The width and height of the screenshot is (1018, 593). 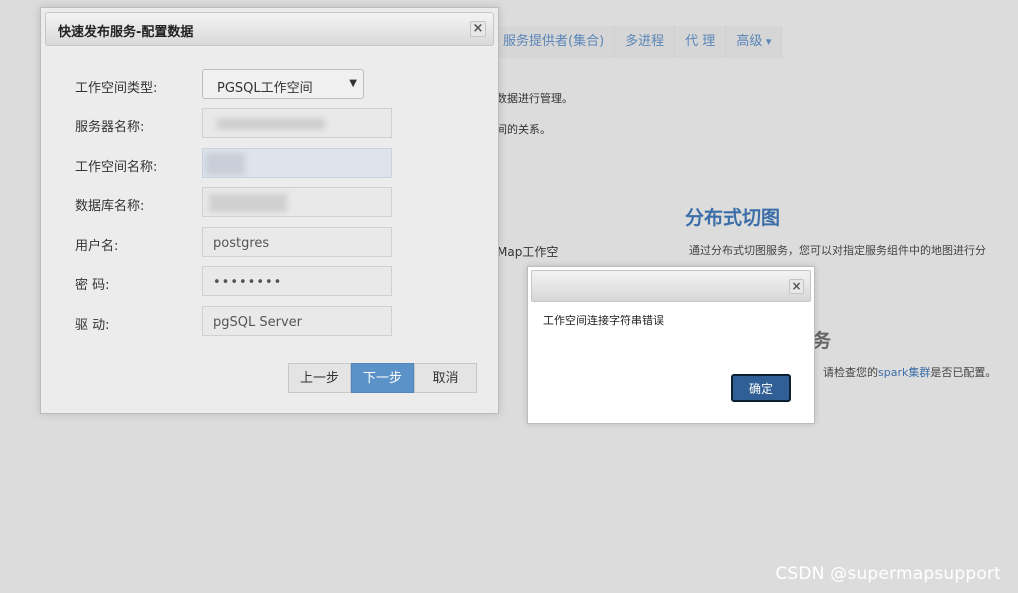 What do you see at coordinates (353, 83) in the screenshot?
I see `chevron-down-icon: ▼` at bounding box center [353, 83].